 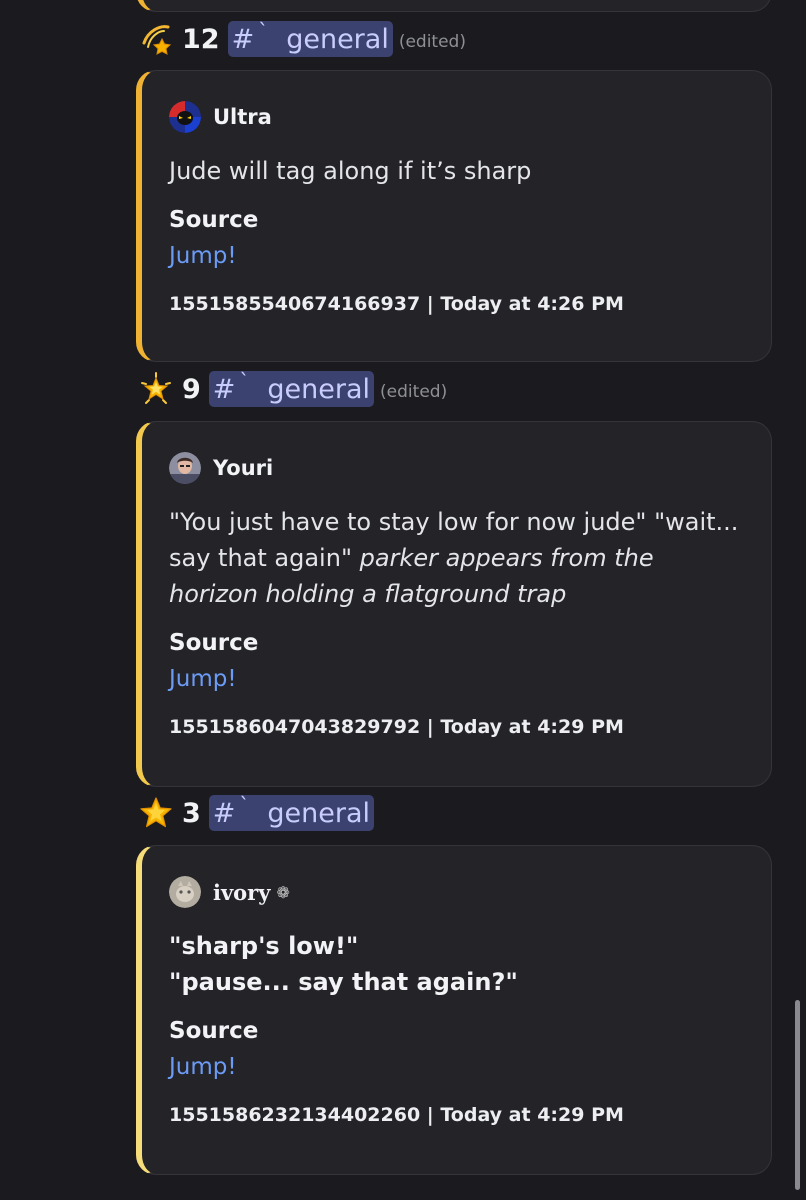 I want to click on starboard-message-header: 12 # ˋ general (edited), so click(x=301, y=39).